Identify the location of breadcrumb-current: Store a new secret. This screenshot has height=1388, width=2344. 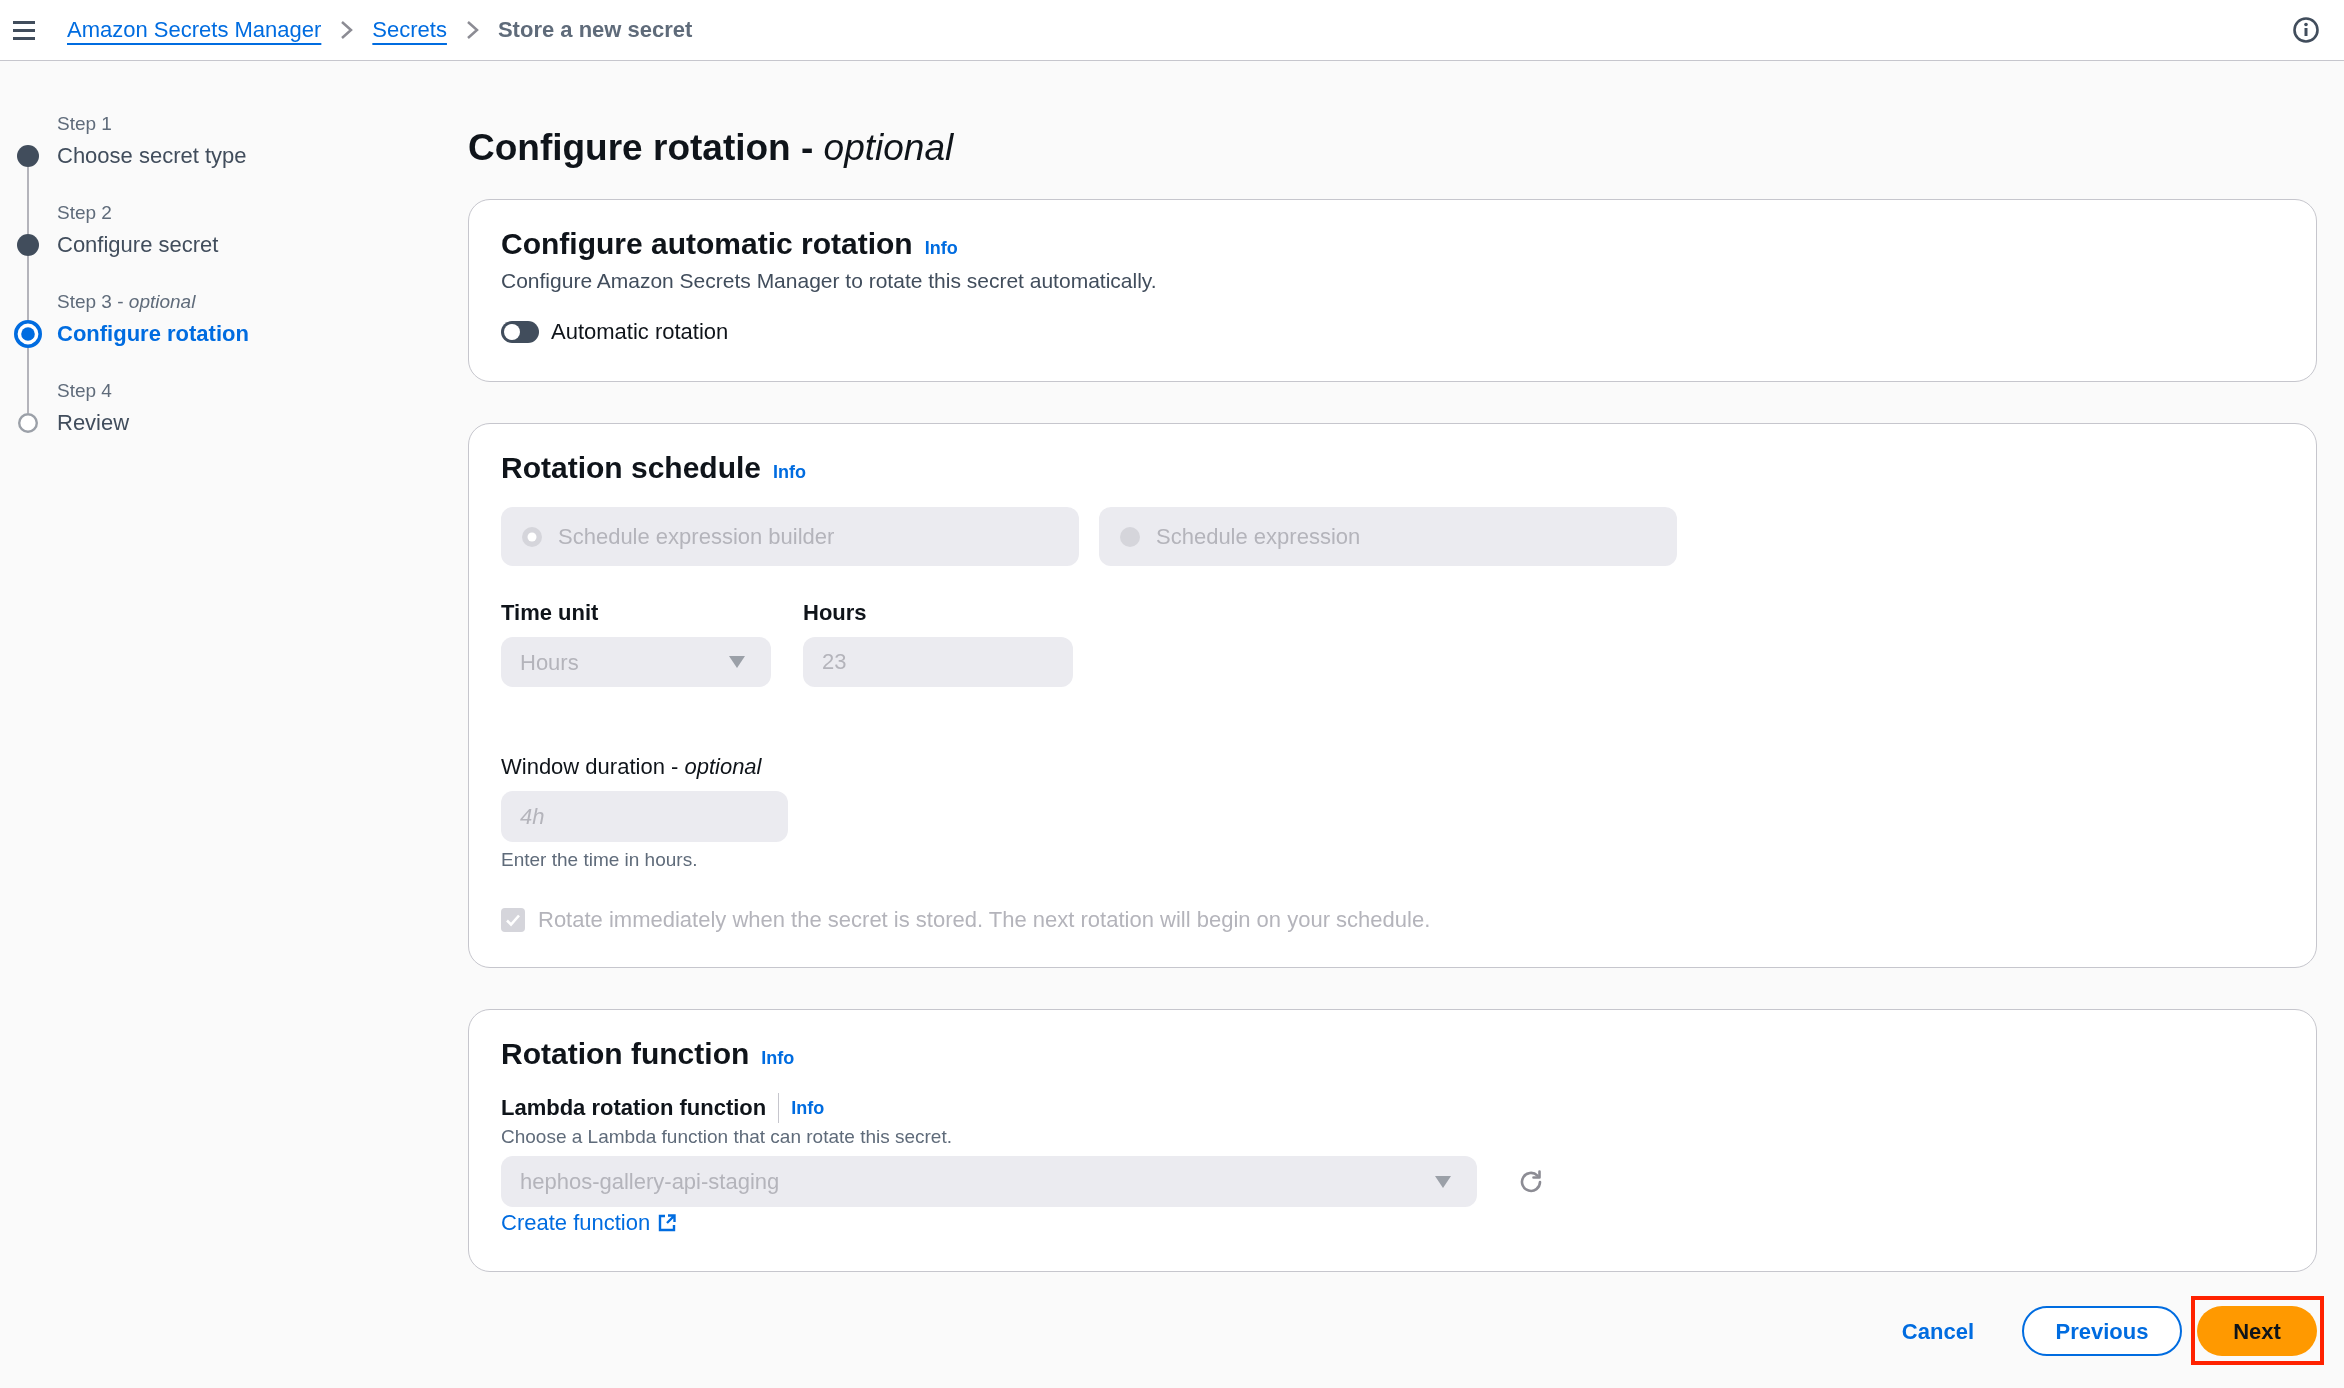
(595, 30).